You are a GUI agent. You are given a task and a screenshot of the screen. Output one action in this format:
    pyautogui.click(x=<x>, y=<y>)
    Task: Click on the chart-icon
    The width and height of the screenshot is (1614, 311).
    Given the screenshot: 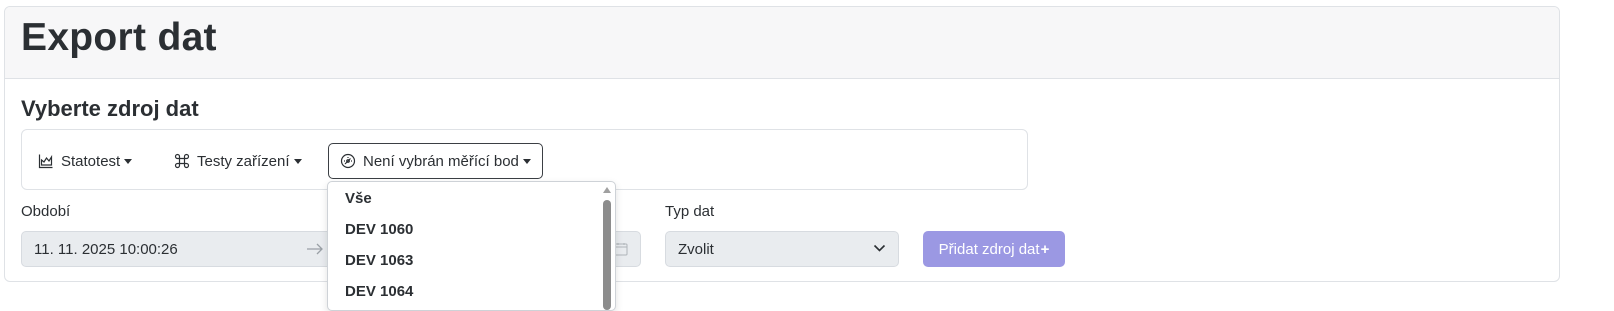 What is the action you would take?
    pyautogui.click(x=45, y=161)
    